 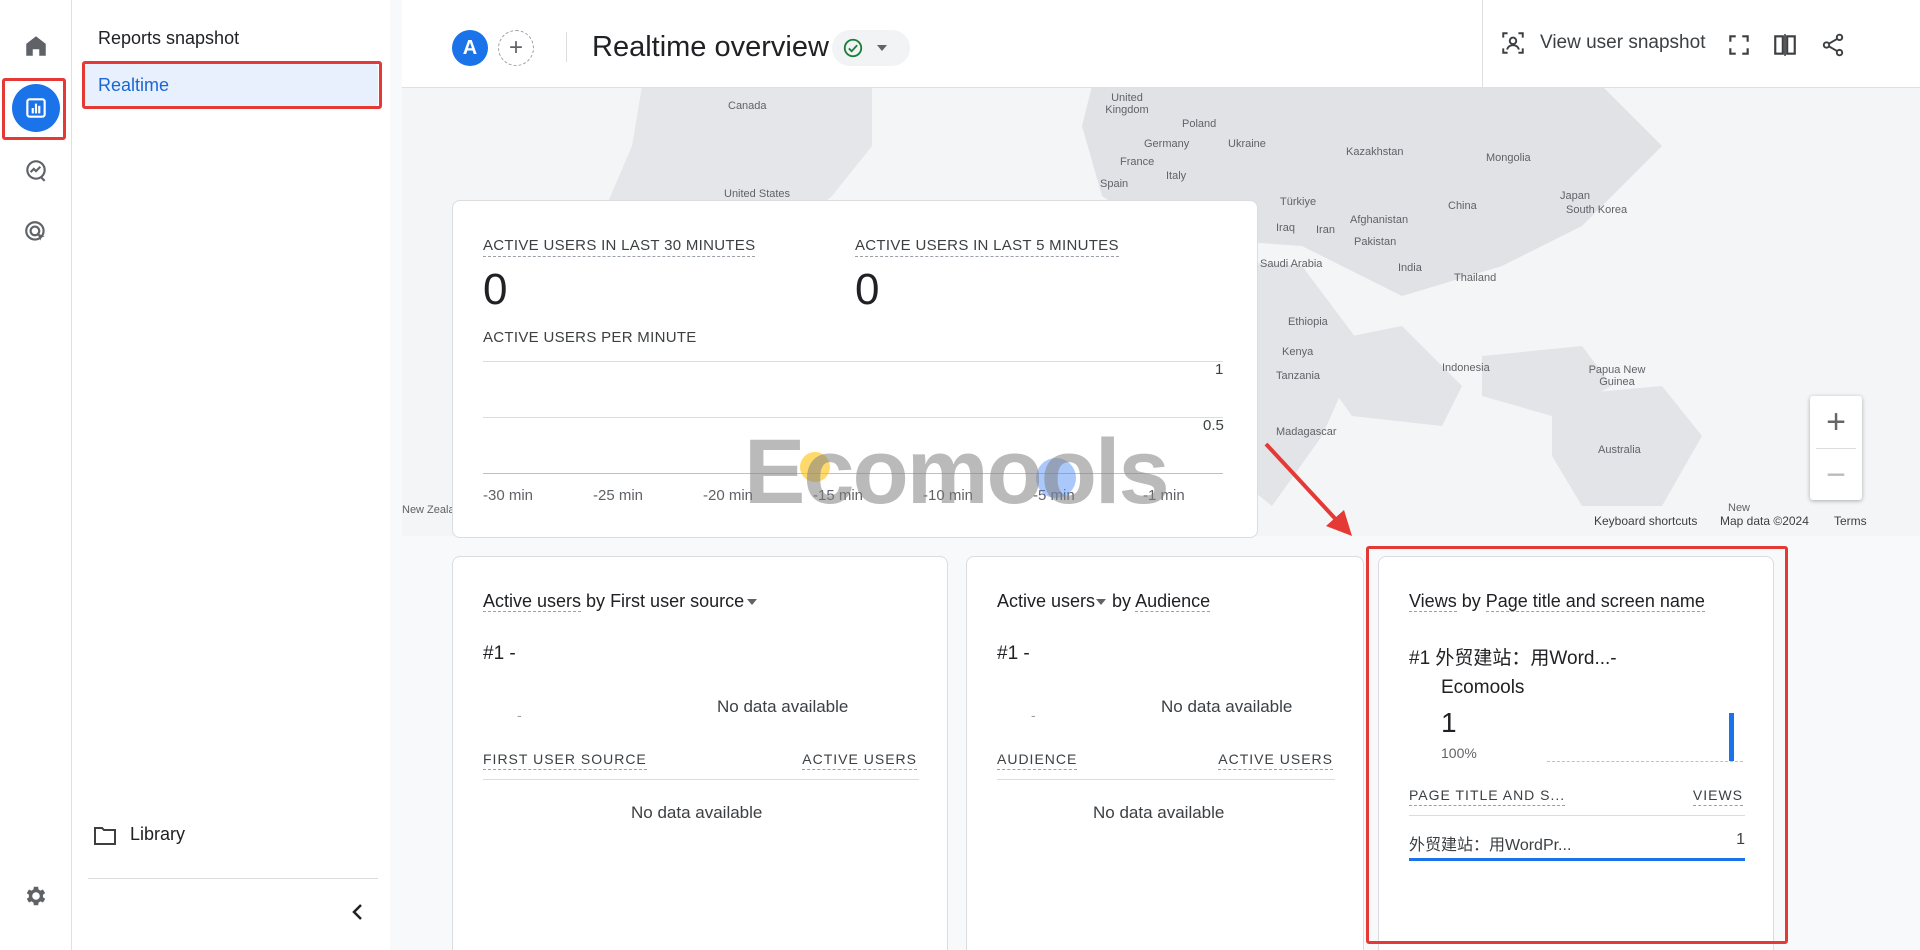 I want to click on header-right-separator, so click(x=1482, y=44).